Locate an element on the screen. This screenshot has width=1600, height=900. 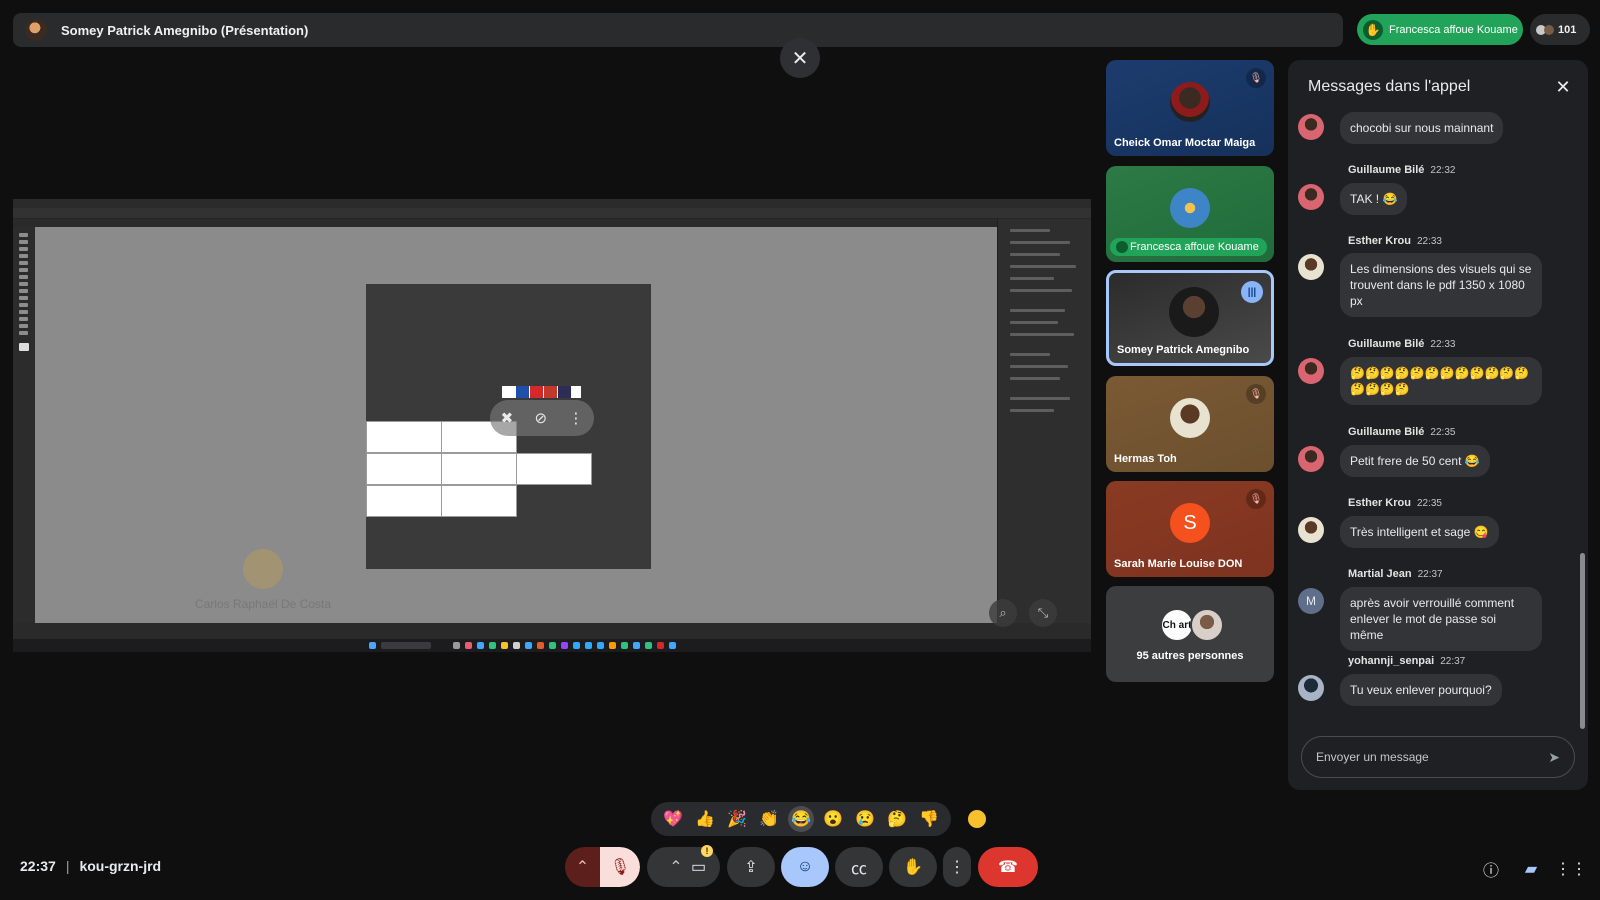
reaction-thumbs-up: 👍 is located at coordinates (705, 819).